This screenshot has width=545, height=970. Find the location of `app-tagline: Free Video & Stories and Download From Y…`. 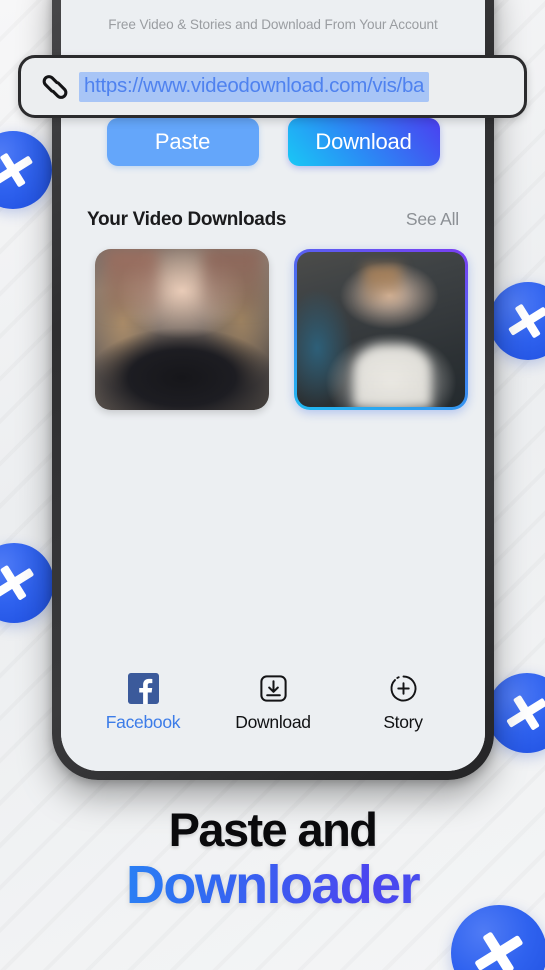

app-tagline: Free Video & Stories and Download From Y… is located at coordinates (273, 24).